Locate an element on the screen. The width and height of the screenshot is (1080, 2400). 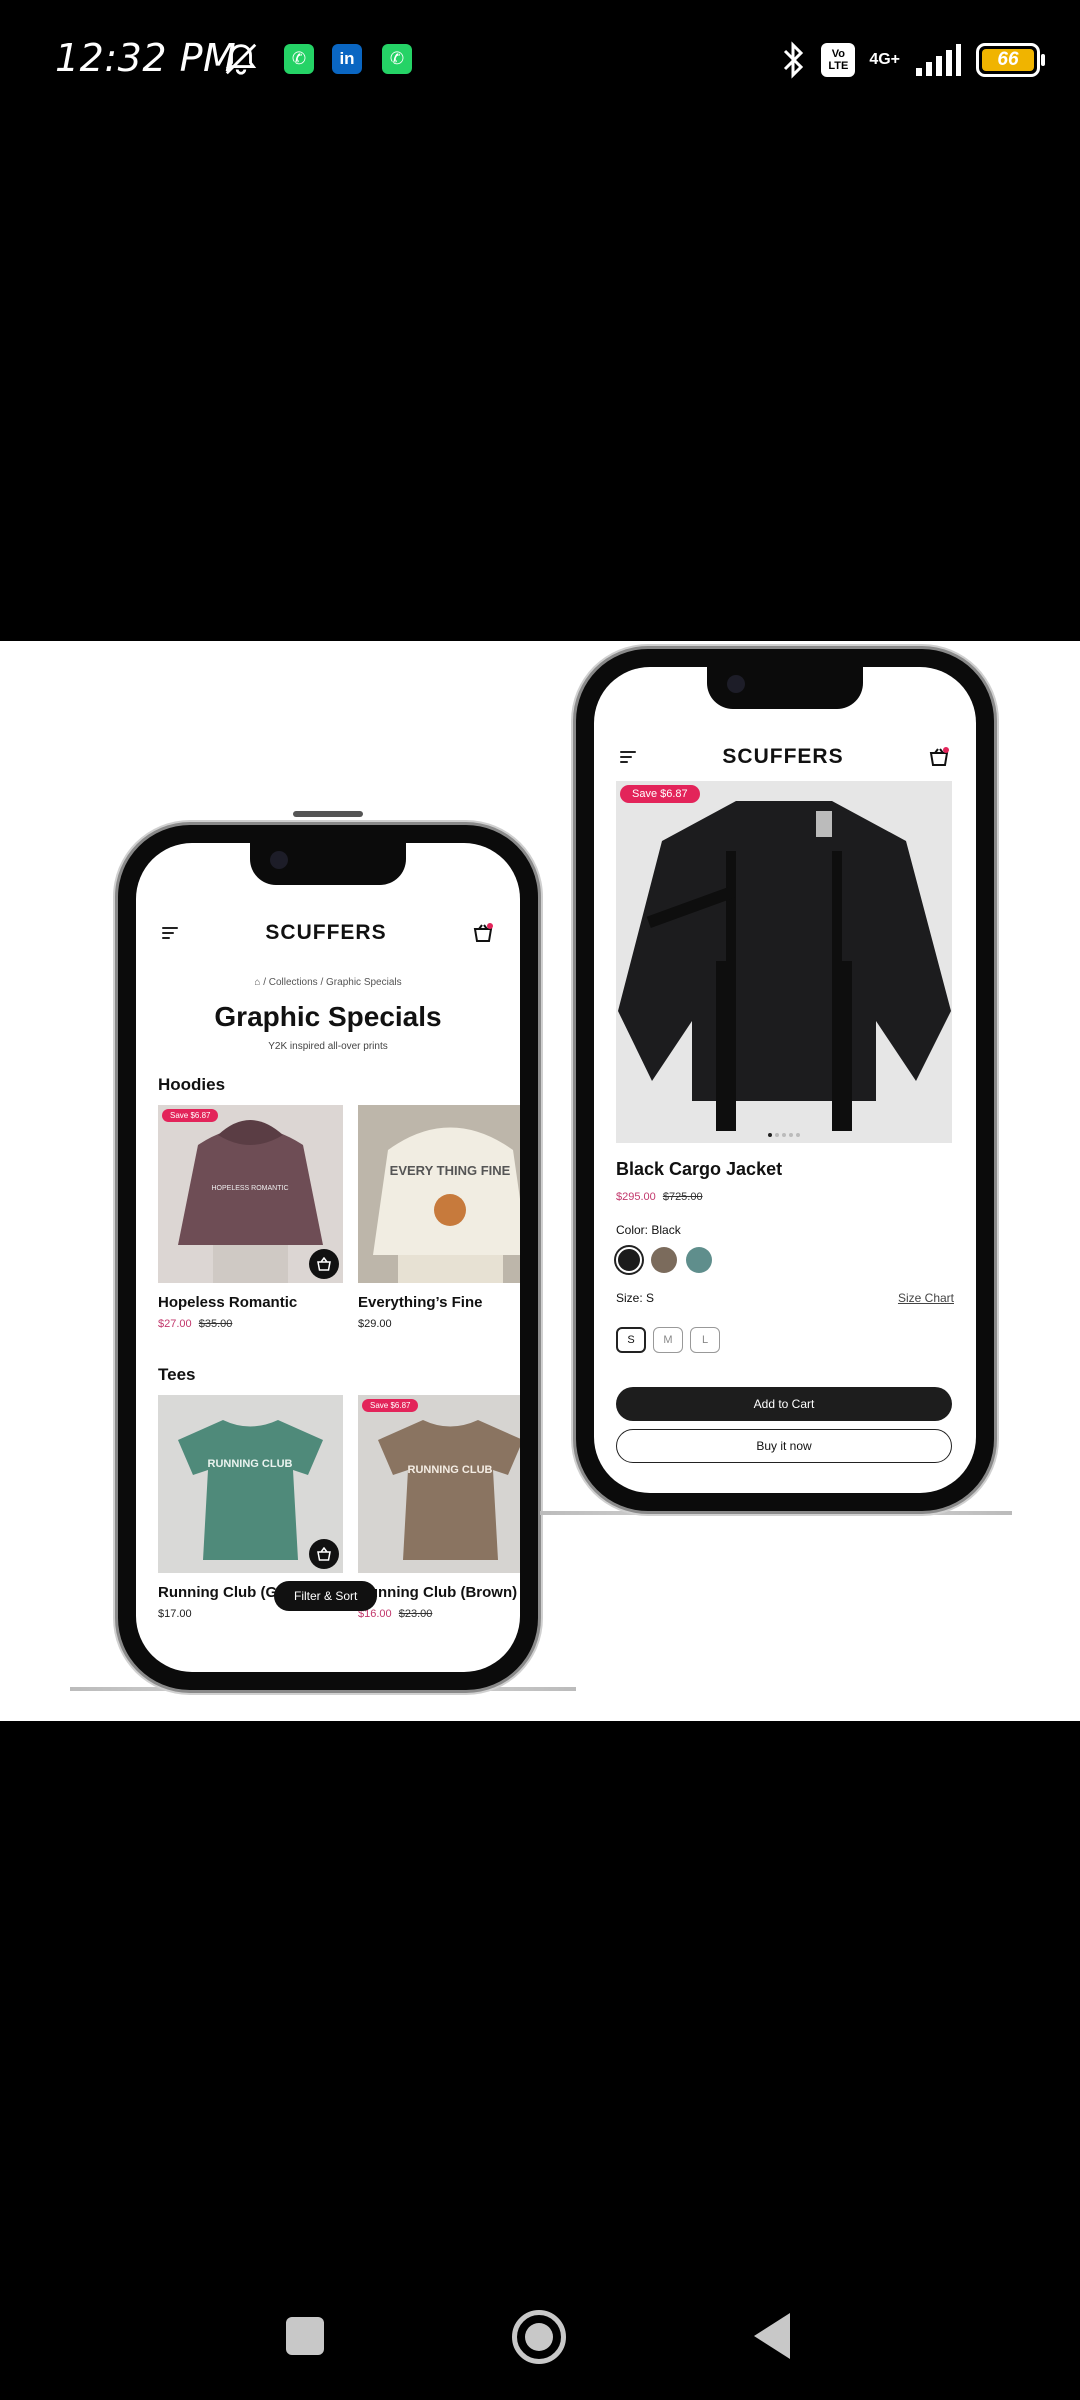
compare-price: $725.00 is located at coordinates (682, 1197).